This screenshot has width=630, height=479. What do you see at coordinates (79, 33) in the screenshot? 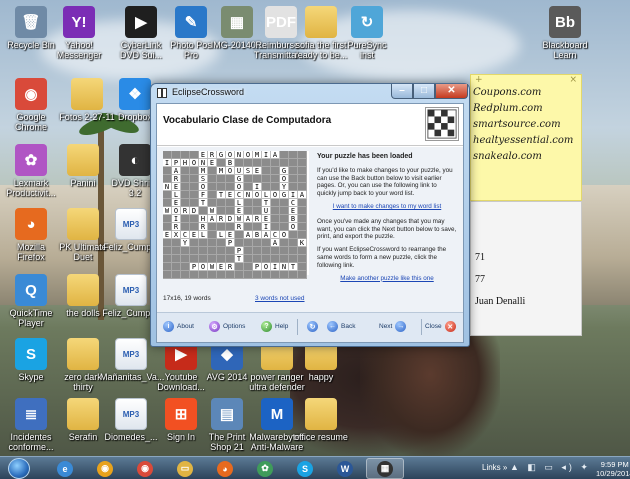
I see `desktop-icon-yahoo: Y! Yahoo! Messenger` at bounding box center [79, 33].